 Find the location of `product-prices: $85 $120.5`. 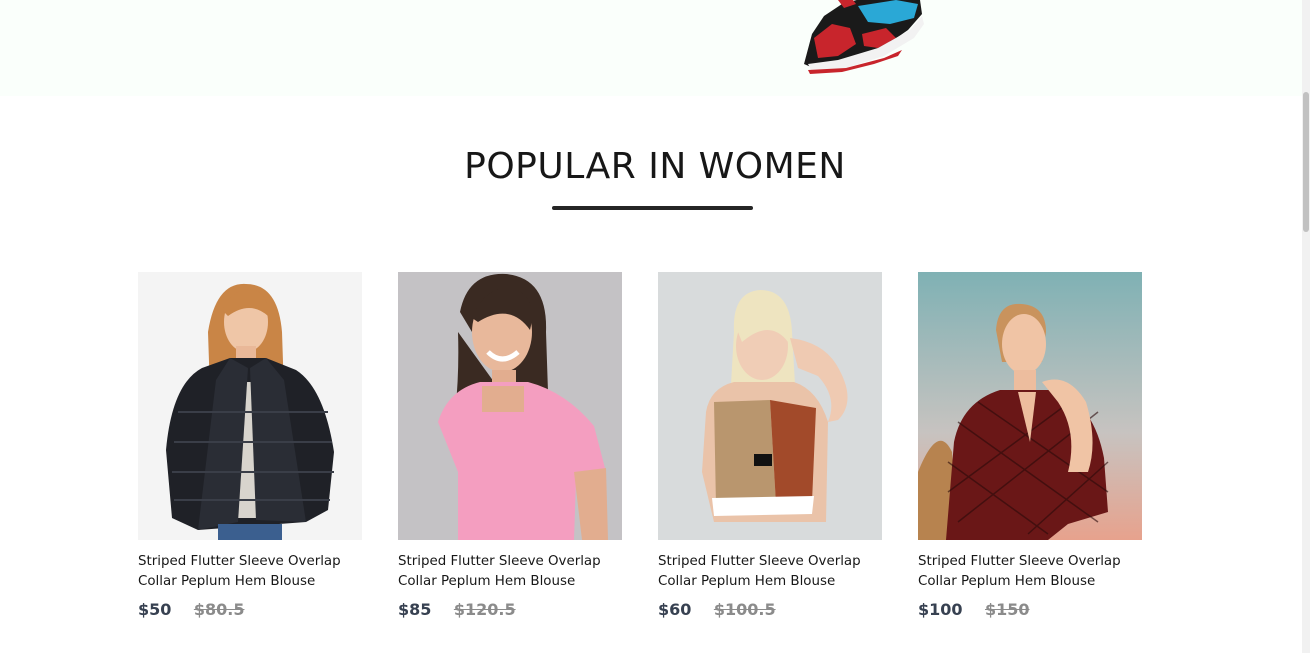

product-prices: $85 $120.5 is located at coordinates (457, 610).